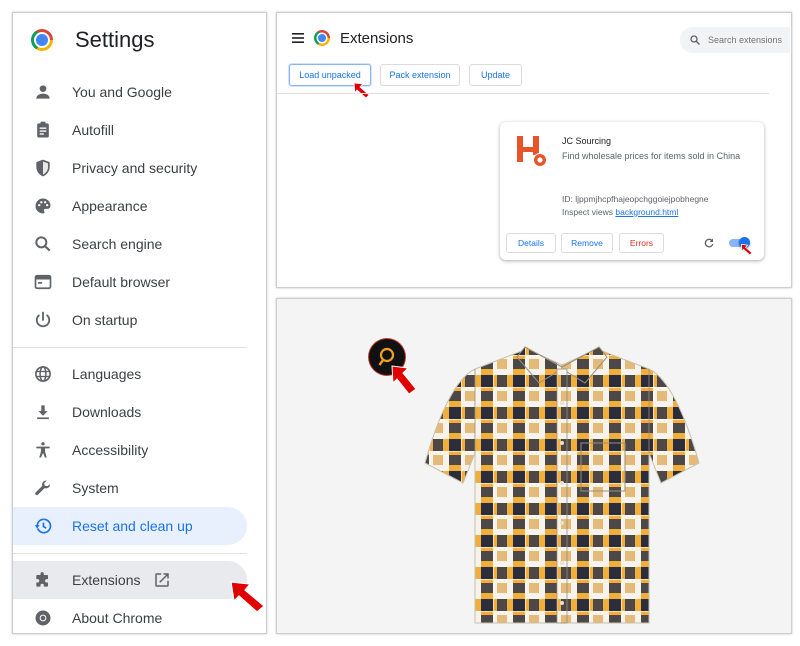 This screenshot has width=800, height=646. I want to click on extensions-toolbar: Extensions, so click(534, 38).